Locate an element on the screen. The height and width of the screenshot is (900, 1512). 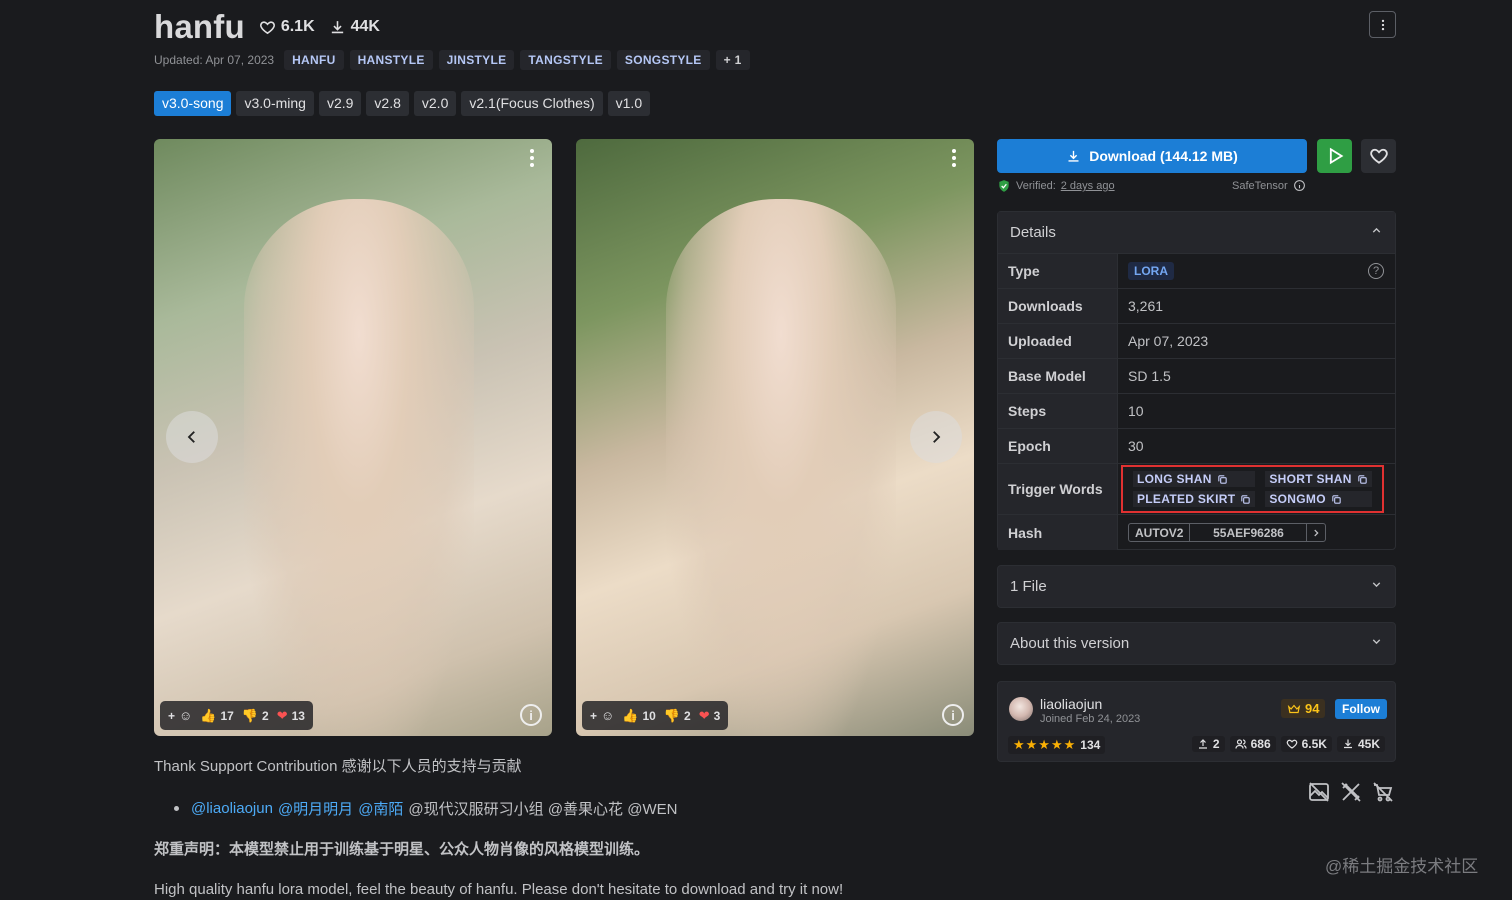
version-tab: v1.0 is located at coordinates (629, 103).